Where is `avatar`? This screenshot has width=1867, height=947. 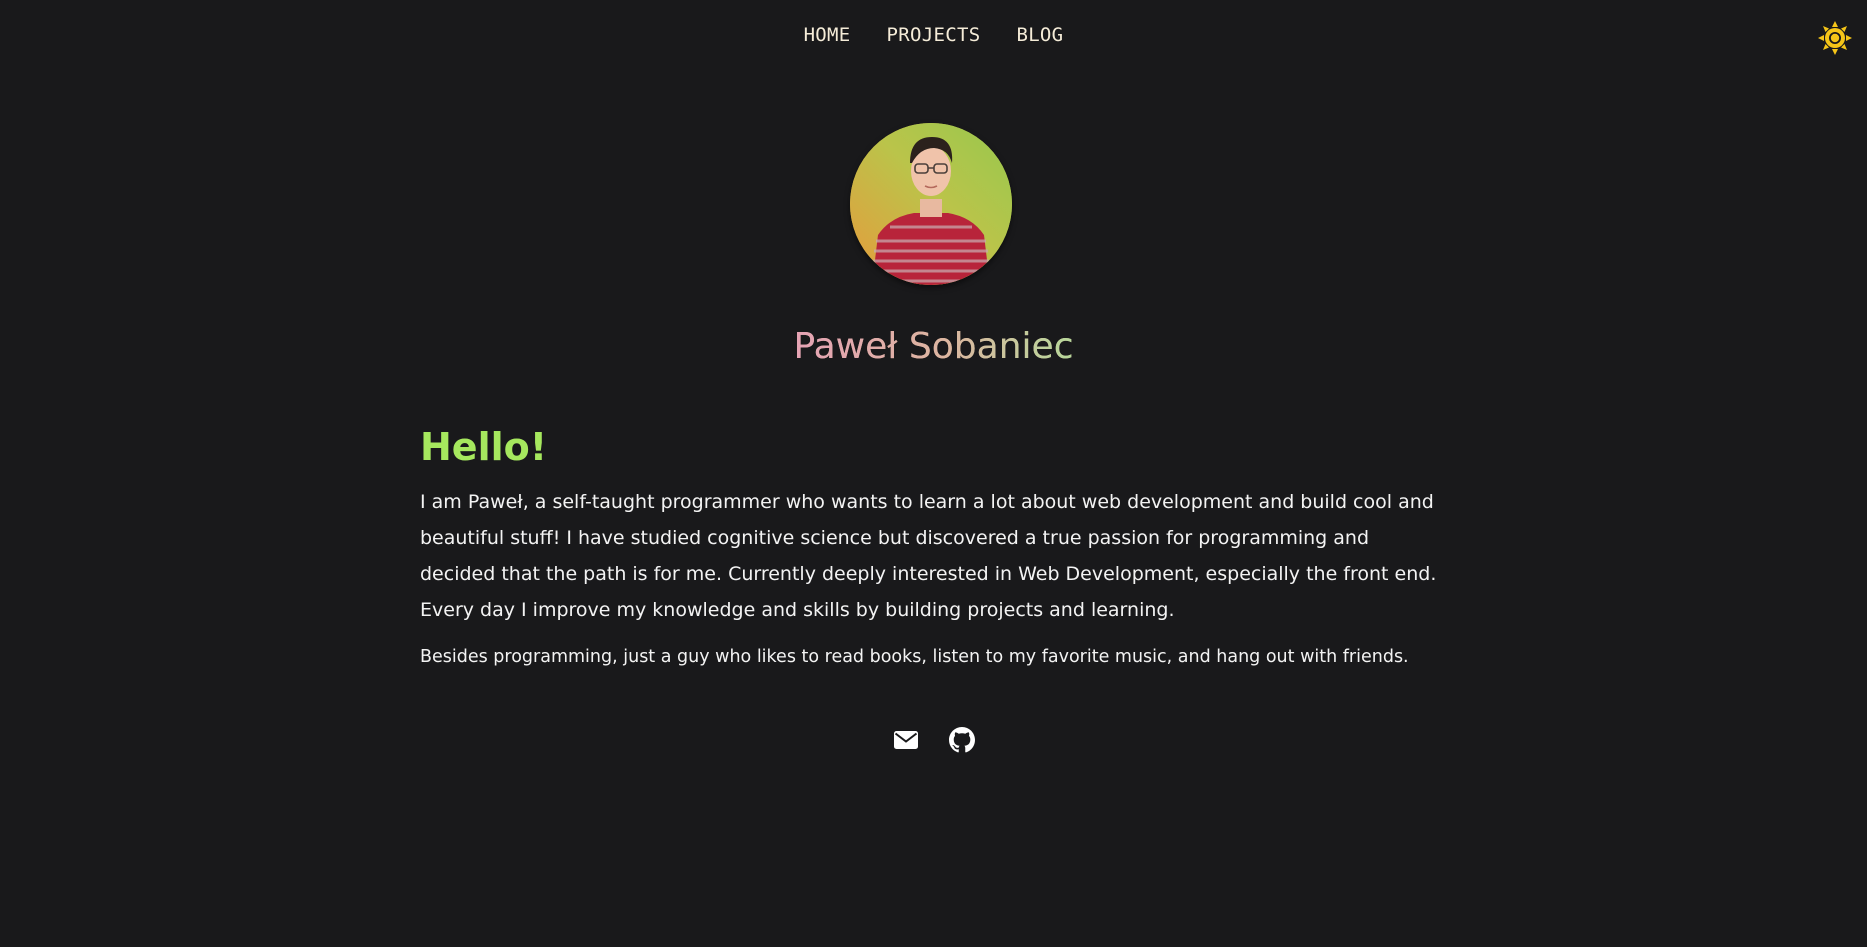 avatar is located at coordinates (931, 204).